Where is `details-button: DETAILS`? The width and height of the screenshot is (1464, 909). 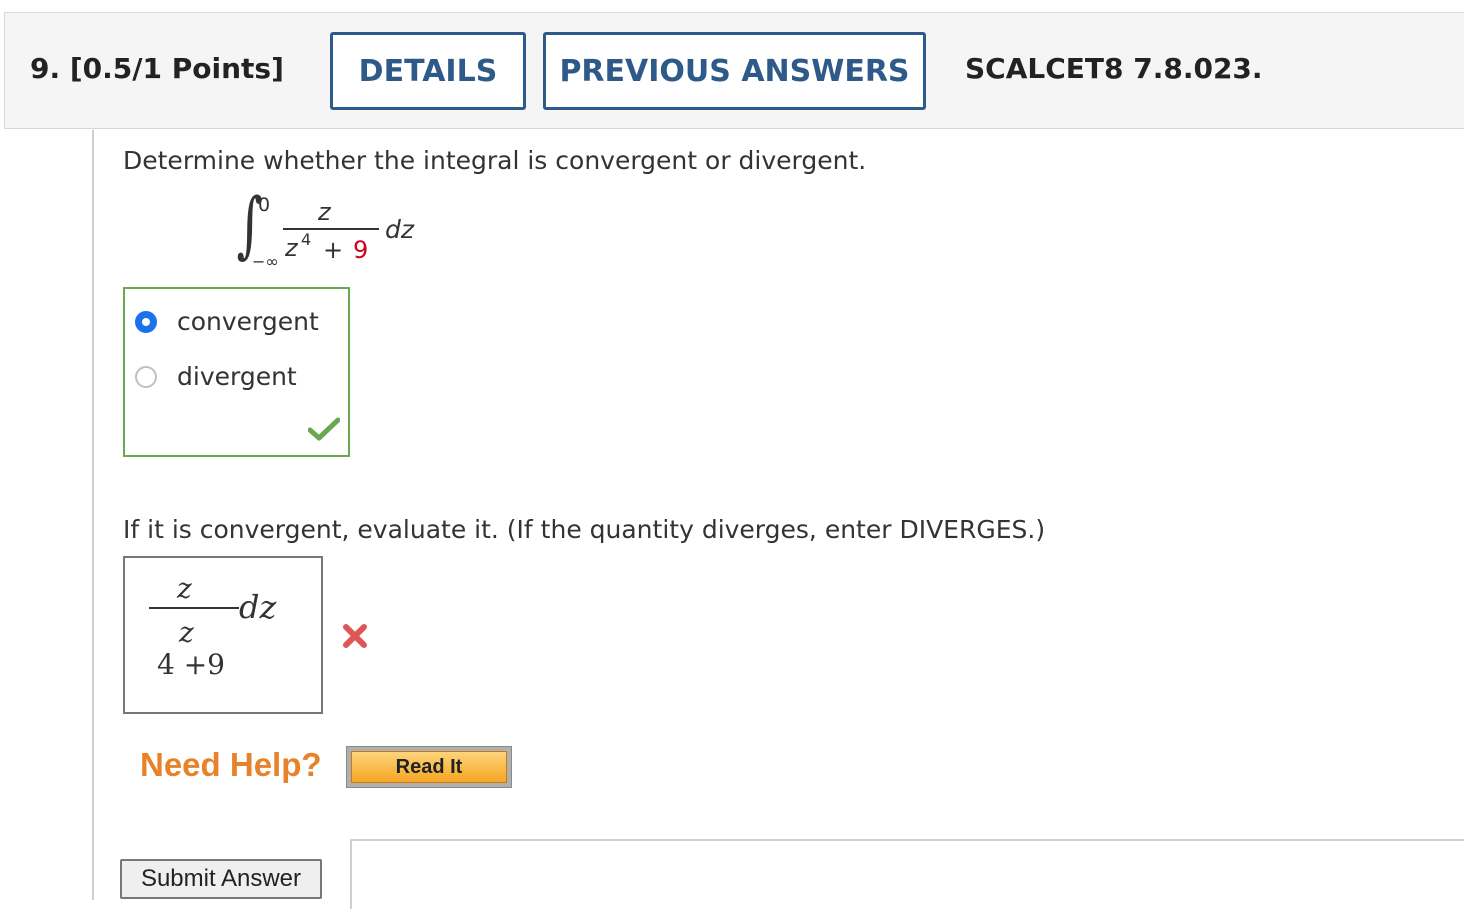
details-button: DETAILS is located at coordinates (428, 71).